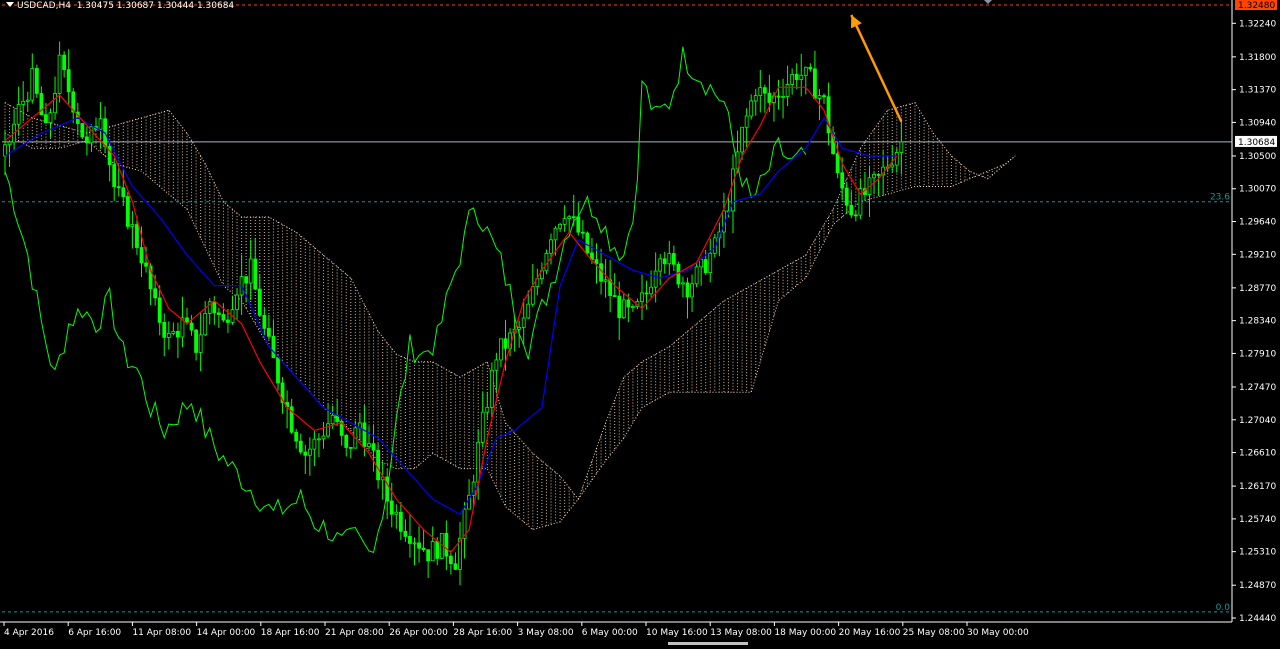 Image resolution: width=1280 pixels, height=649 pixels. What do you see at coordinates (998, 633) in the screenshot?
I see `x-tick-label: 30 May 00:00` at bounding box center [998, 633].